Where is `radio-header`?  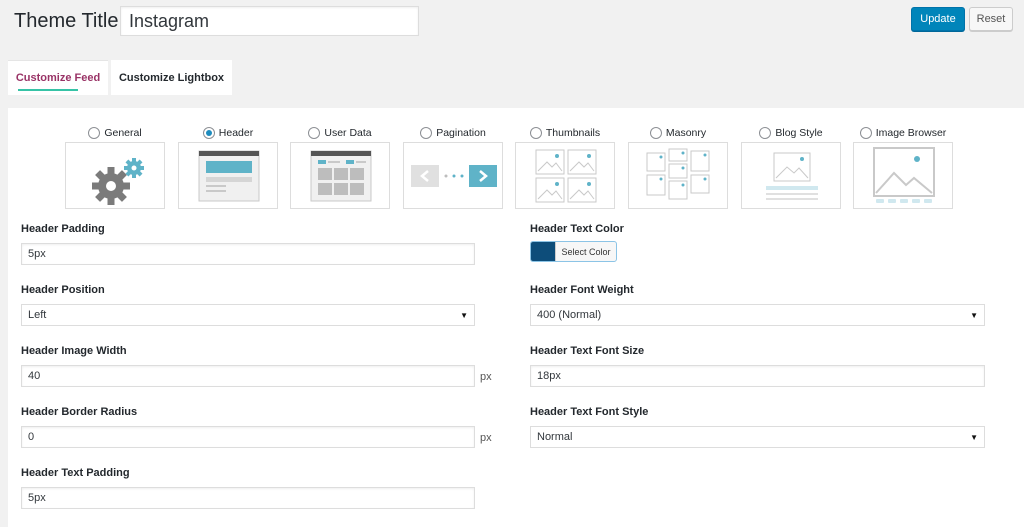 radio-header is located at coordinates (208, 132).